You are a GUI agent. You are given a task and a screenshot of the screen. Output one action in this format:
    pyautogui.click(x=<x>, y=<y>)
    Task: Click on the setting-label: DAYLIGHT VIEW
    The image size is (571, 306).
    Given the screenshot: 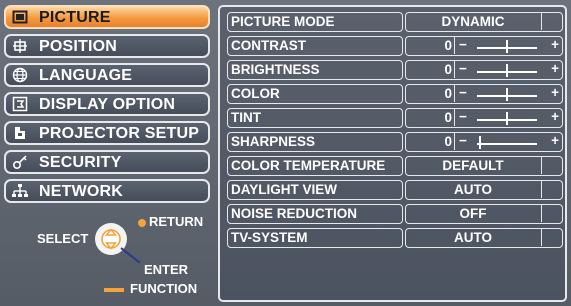 What is the action you would take?
    pyautogui.click(x=315, y=190)
    